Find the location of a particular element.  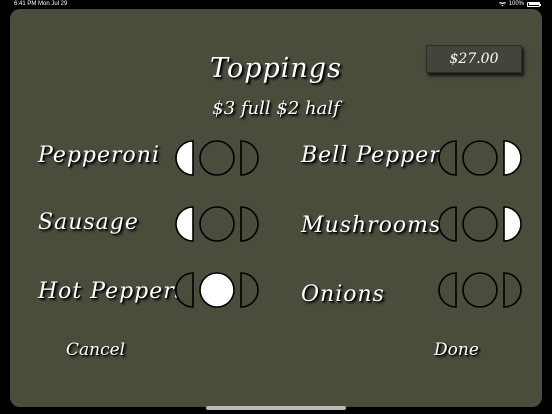

topping-selector-onions is located at coordinates (480, 290).